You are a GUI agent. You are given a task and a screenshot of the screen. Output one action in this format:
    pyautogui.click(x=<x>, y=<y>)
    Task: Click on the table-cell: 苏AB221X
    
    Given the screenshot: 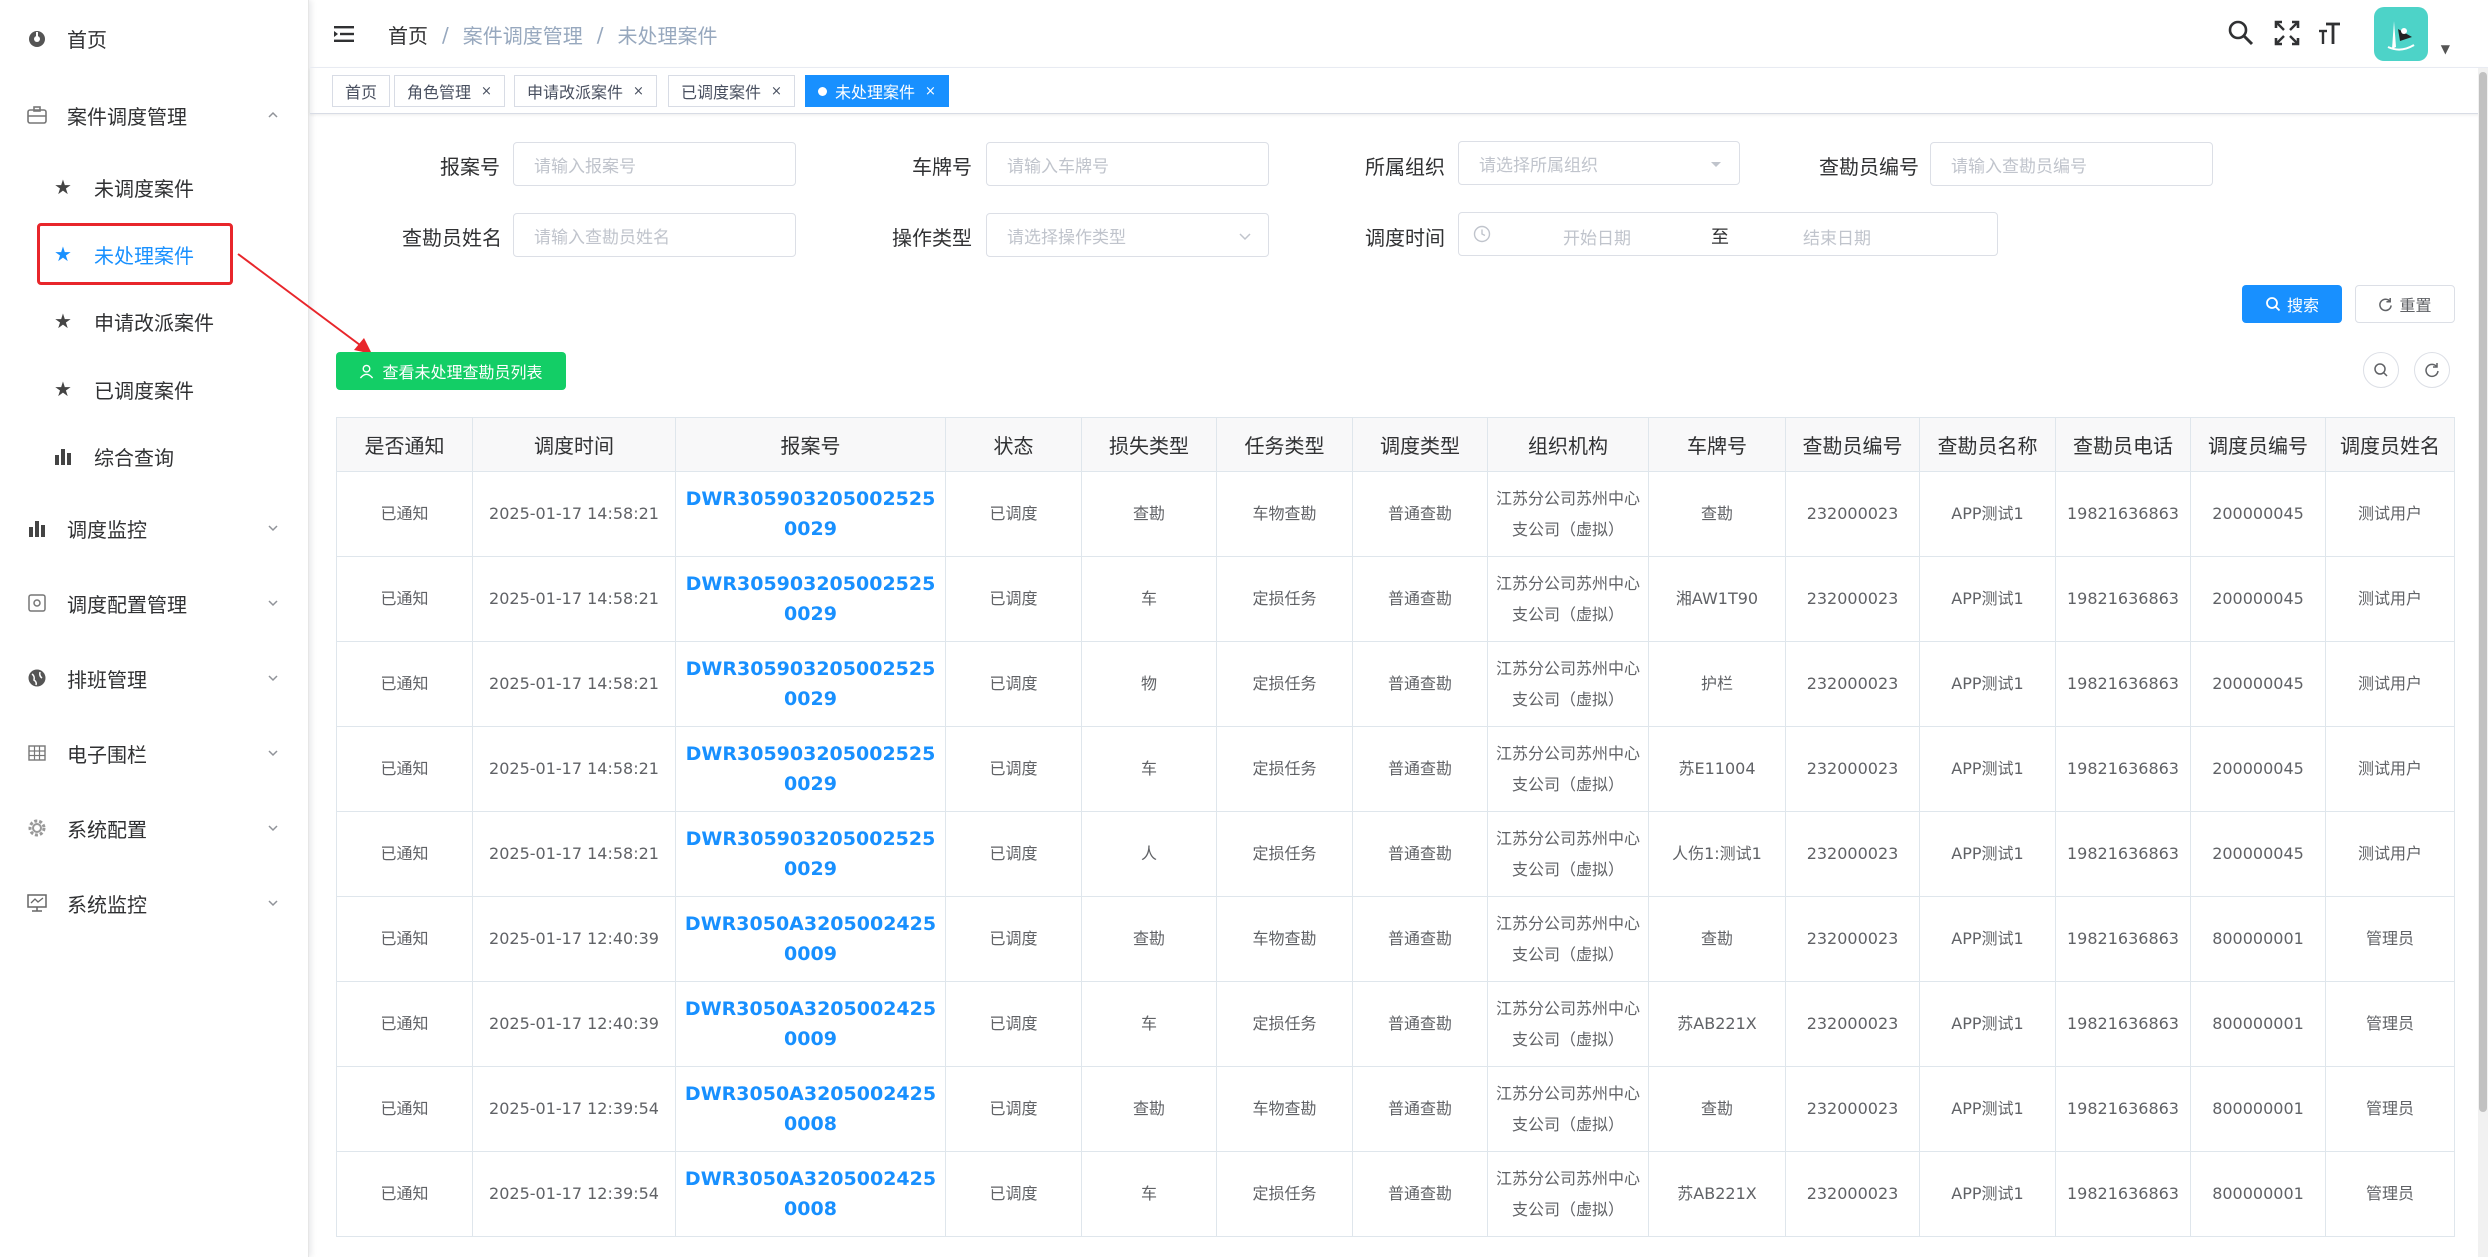 What is the action you would take?
    pyautogui.click(x=1717, y=1024)
    